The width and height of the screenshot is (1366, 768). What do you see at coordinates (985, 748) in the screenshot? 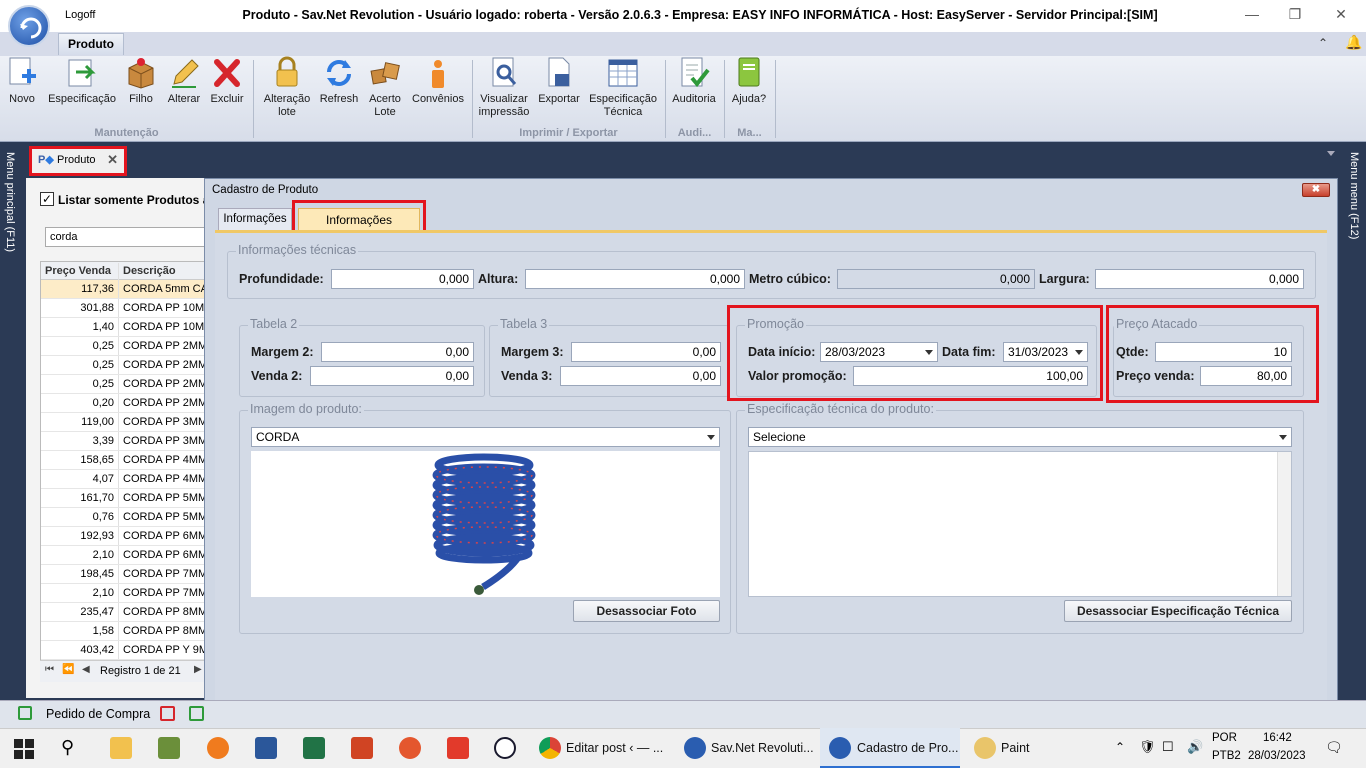
I see `paint-icon` at bounding box center [985, 748].